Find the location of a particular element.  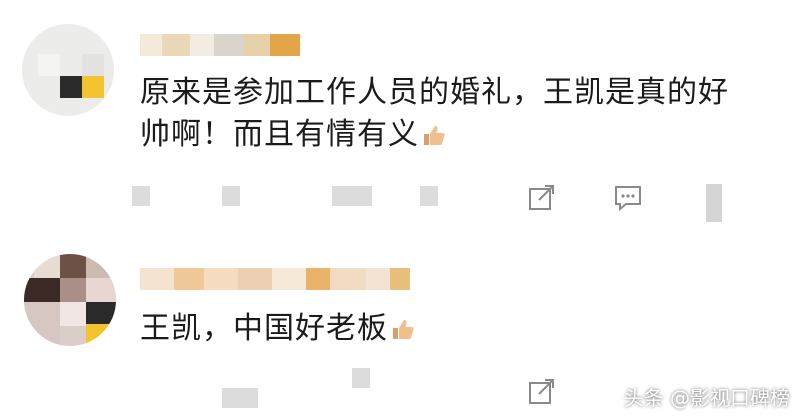

comment-line: 原来是参加工作人员的婚礼，王凯是真的好 is located at coordinates (434, 92).